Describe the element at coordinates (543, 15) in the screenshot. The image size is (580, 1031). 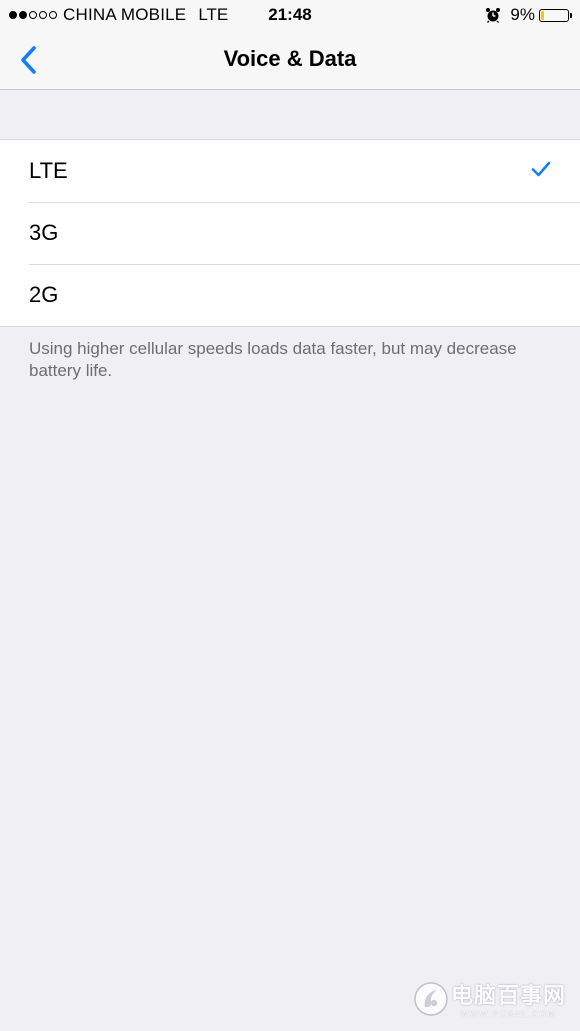
I see `battery-fill` at that location.